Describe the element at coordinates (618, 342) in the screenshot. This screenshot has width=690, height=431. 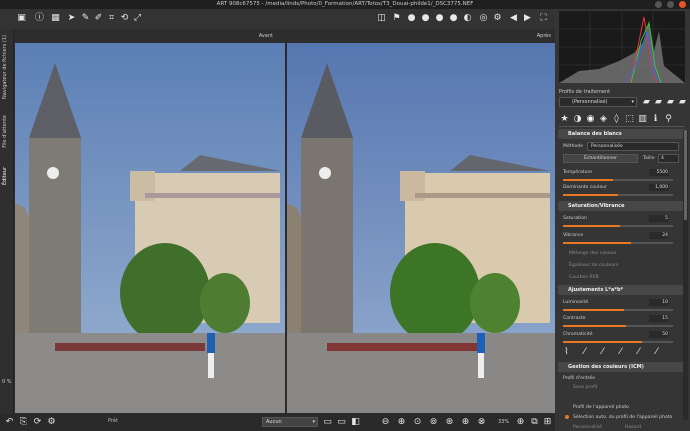
I see `chroma-slider` at that location.